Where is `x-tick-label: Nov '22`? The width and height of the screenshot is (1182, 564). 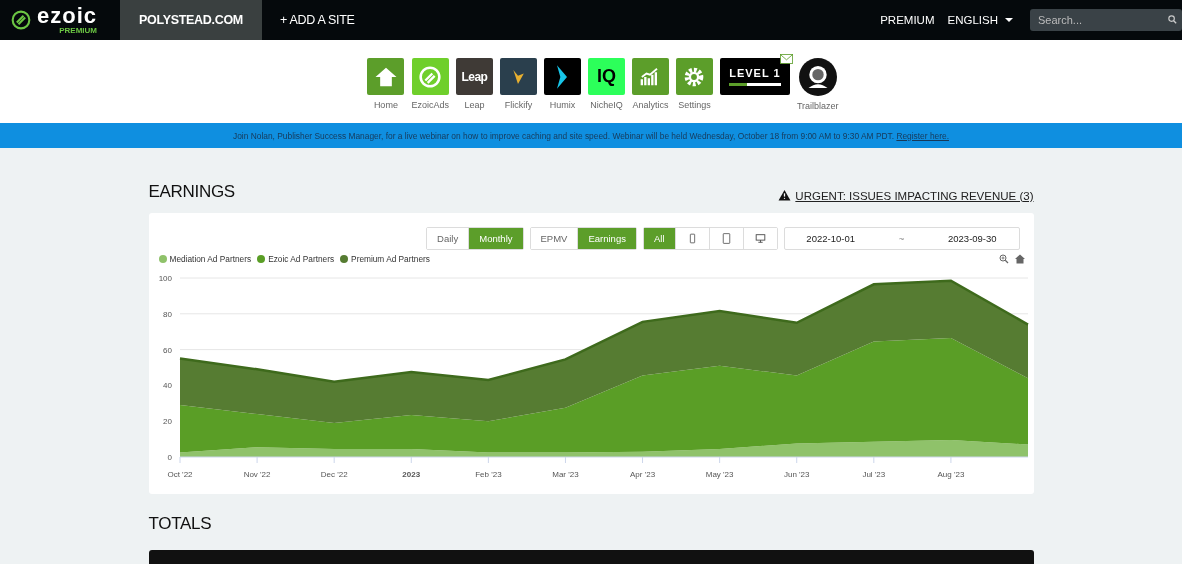 x-tick-label: Nov '22 is located at coordinates (257, 474).